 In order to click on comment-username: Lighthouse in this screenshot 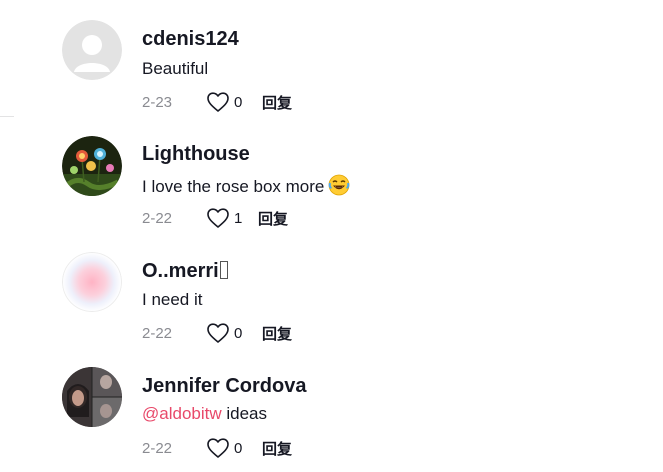, I will do `click(196, 154)`.